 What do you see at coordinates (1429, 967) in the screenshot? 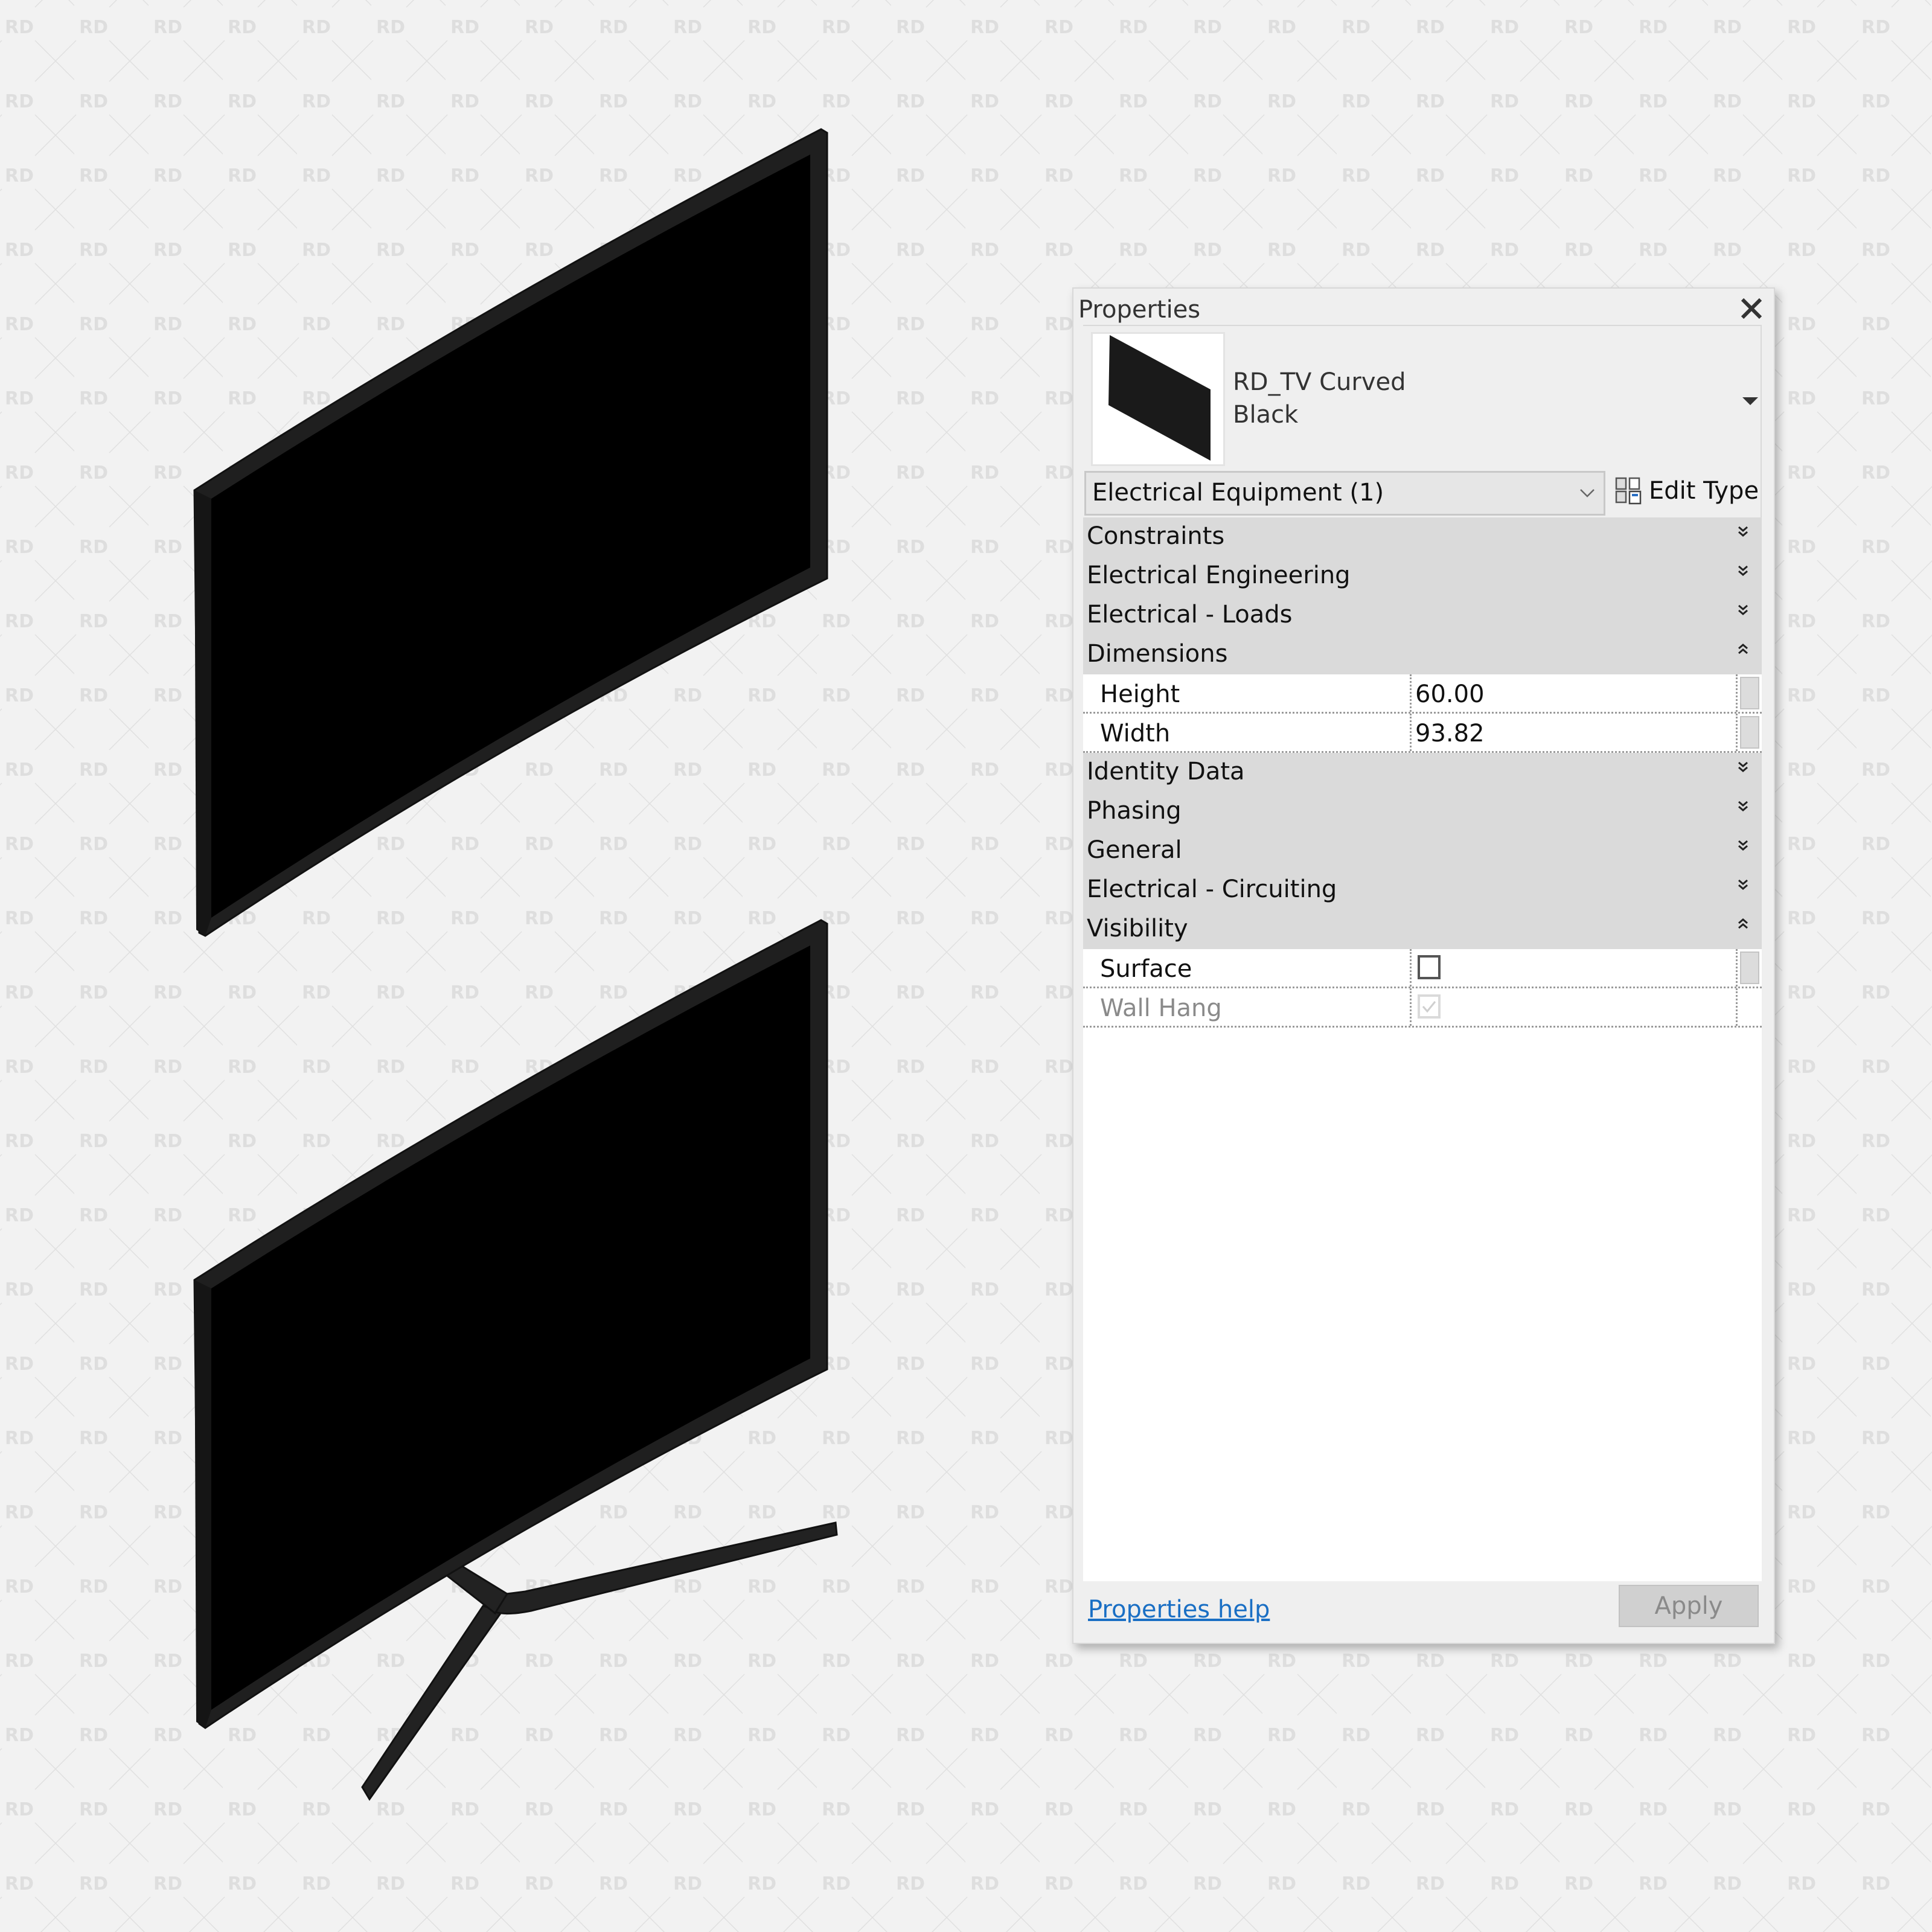
I see `surface-checkbox` at bounding box center [1429, 967].